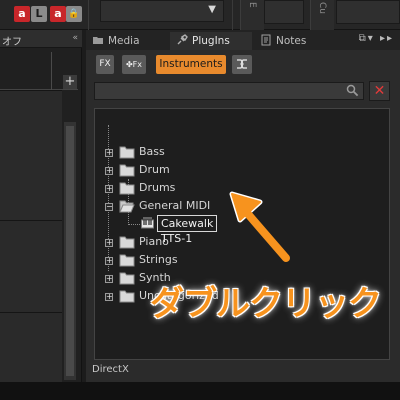 This screenshot has width=400, height=400. I want to click on bottom-bar, so click(200, 391).